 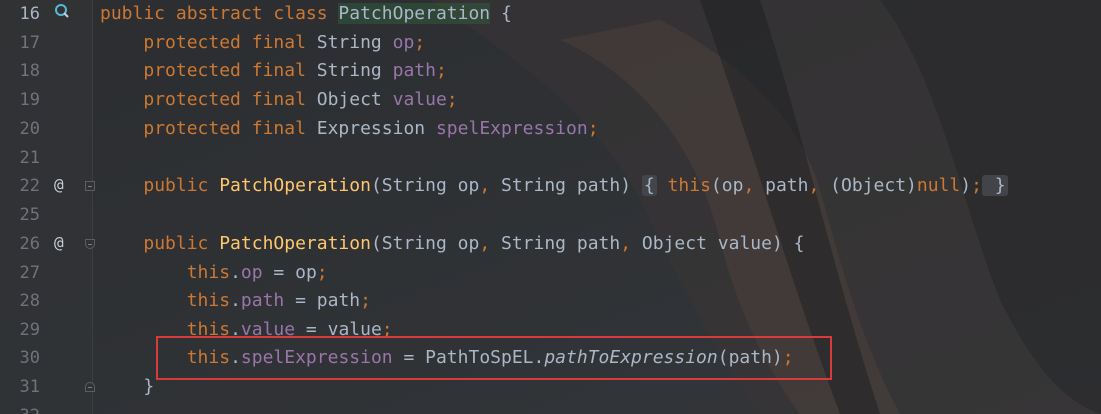 I want to click on code-line: 31 }, so click(x=550, y=387).